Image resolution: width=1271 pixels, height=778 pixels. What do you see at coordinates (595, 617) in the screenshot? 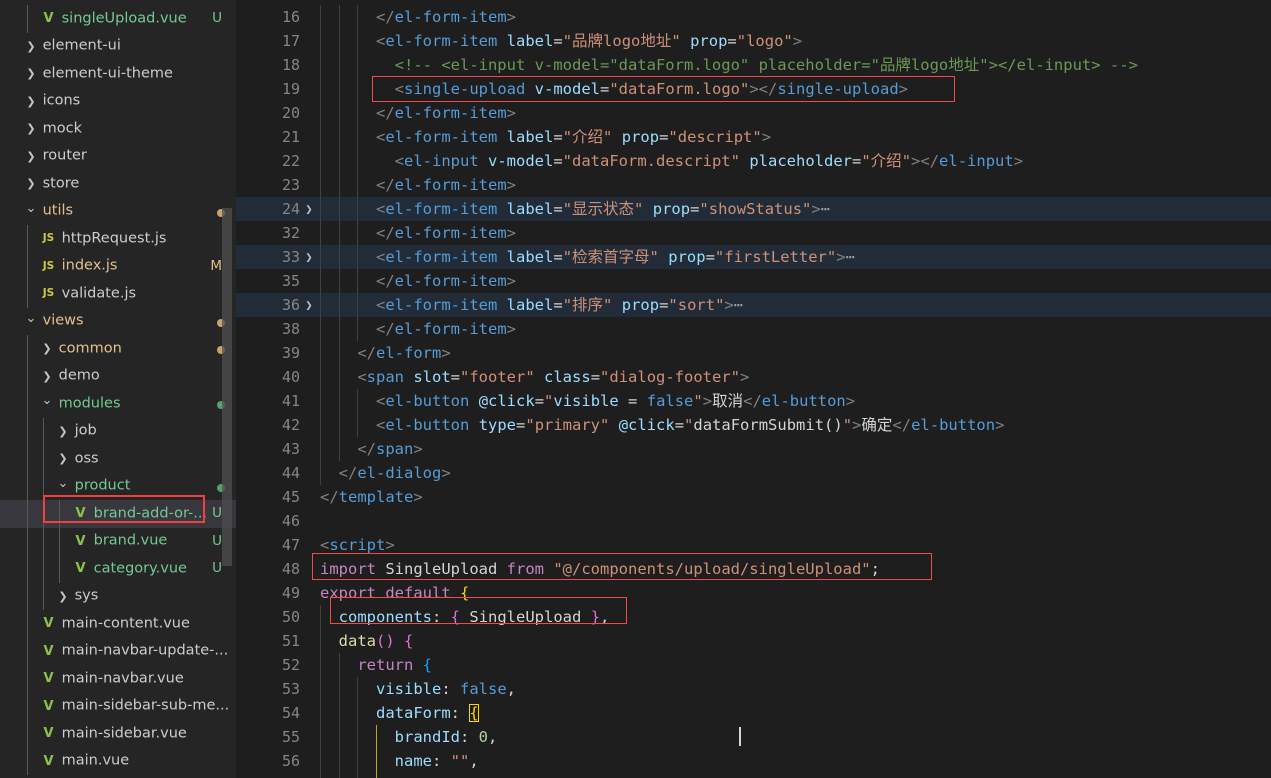
I see `code-token: }` at bounding box center [595, 617].